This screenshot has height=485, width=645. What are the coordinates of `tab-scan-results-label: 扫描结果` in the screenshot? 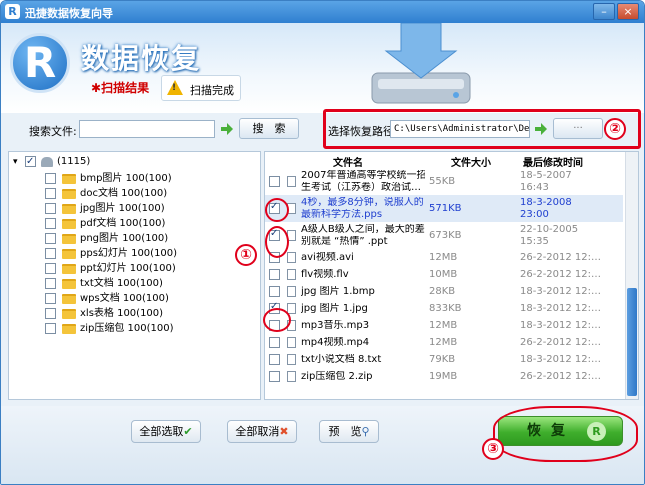 It's located at (125, 88).